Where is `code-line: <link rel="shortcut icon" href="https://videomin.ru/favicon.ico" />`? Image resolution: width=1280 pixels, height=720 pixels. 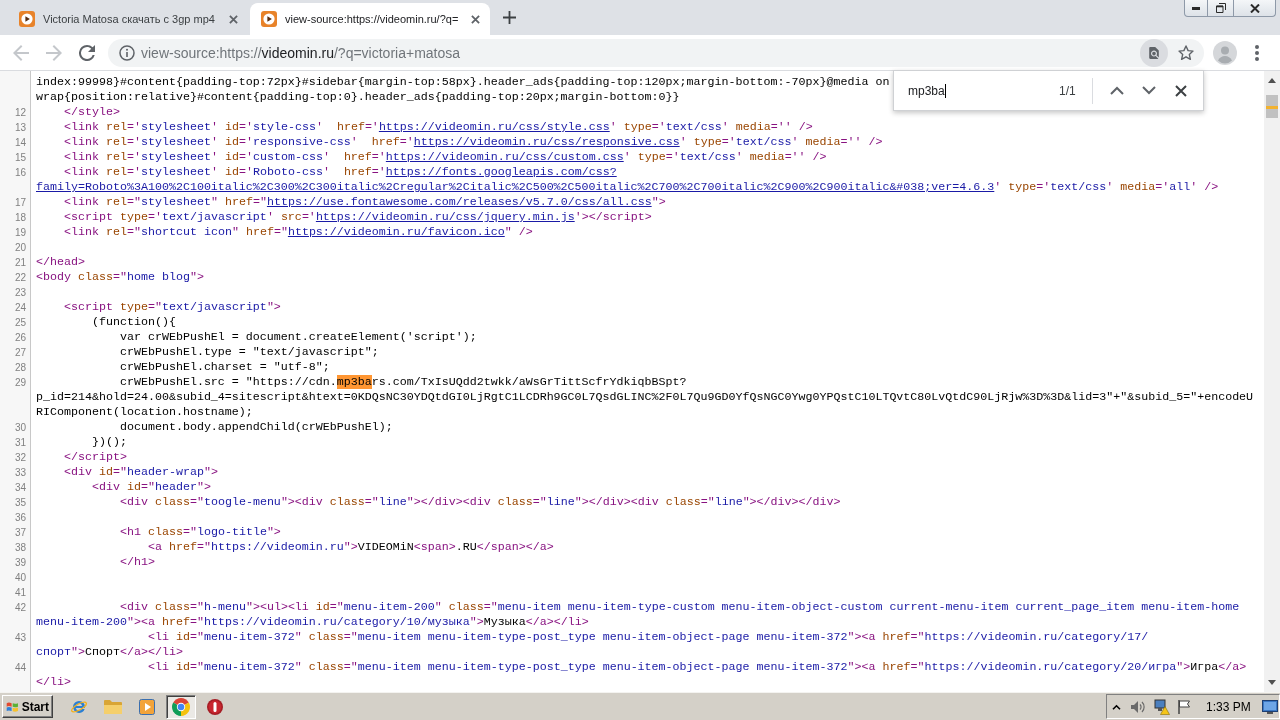 code-line: <link rel="shortcut icon" href="https://videomin.ru/favicon.ico" /> is located at coordinates (298, 232).